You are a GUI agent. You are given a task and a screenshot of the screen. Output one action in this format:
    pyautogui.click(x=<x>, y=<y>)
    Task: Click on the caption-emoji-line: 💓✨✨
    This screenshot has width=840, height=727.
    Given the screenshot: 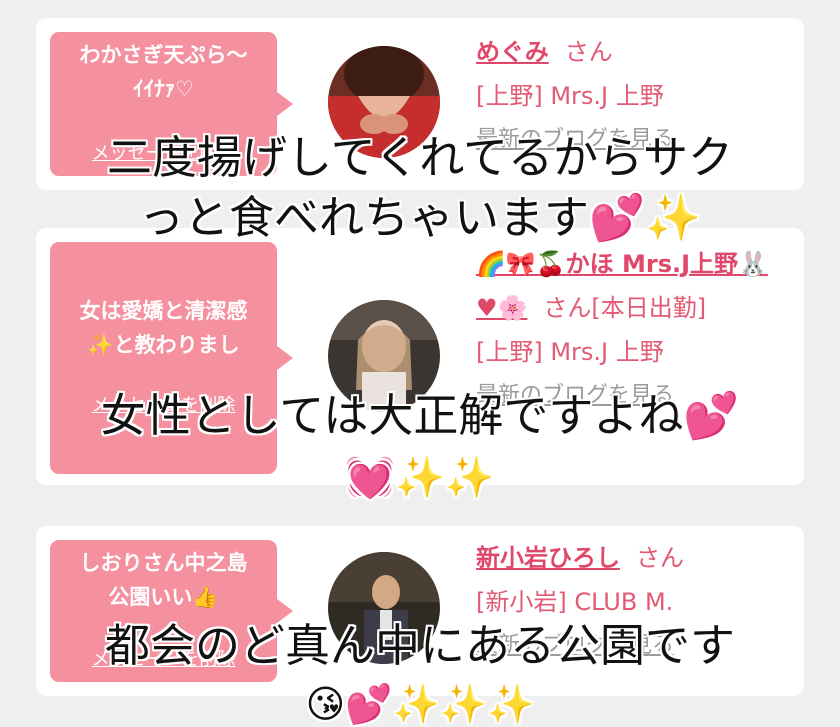 What is the action you would take?
    pyautogui.click(x=420, y=478)
    